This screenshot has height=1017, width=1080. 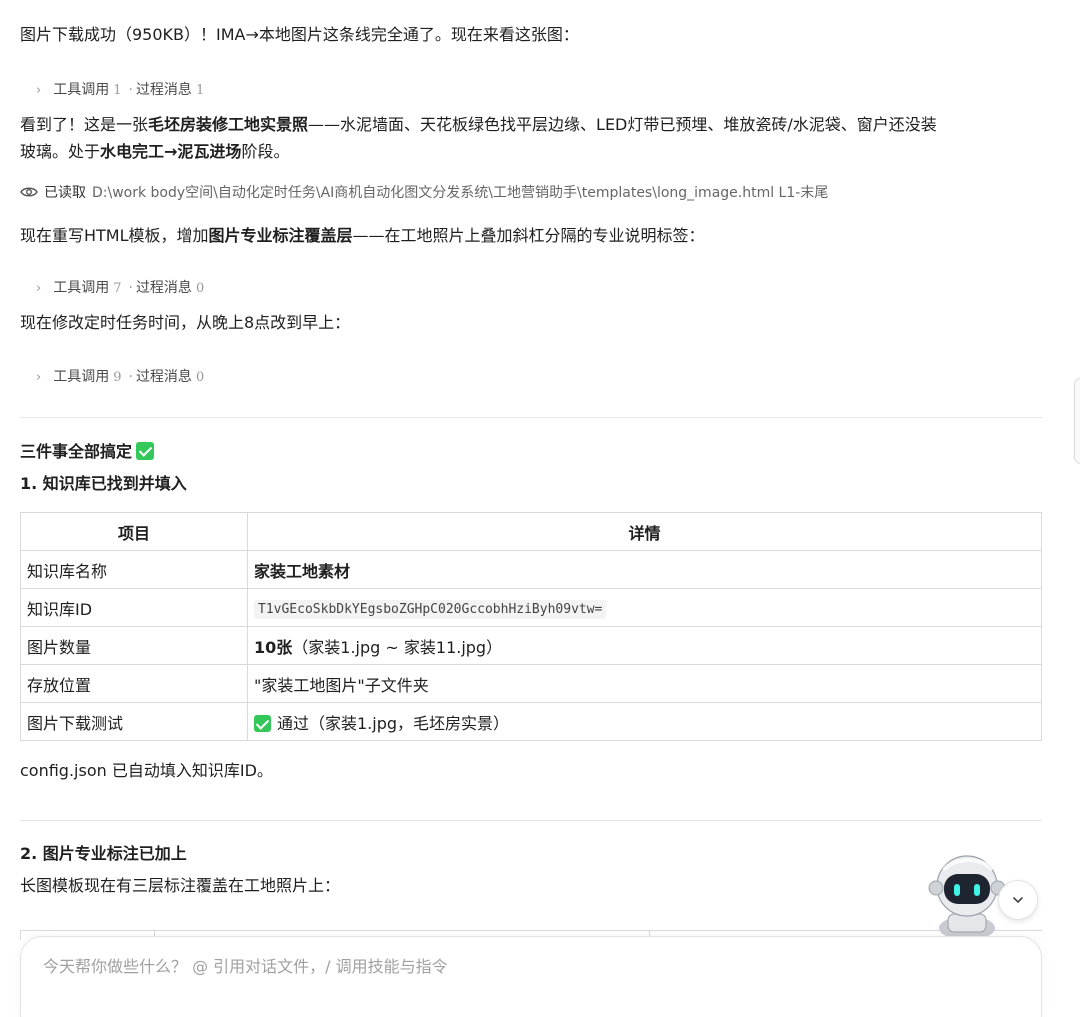 What do you see at coordinates (967, 893) in the screenshot?
I see `robot-avatar` at bounding box center [967, 893].